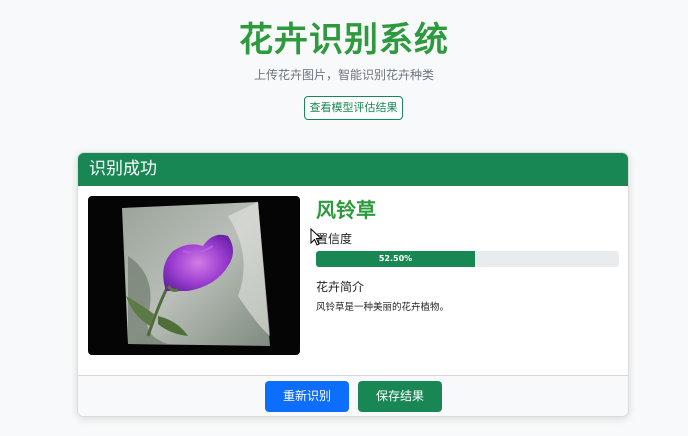 The width and height of the screenshot is (688, 436). I want to click on flower-intro-text: 风铃草是一种美丽的花卉植物。, so click(383, 307).